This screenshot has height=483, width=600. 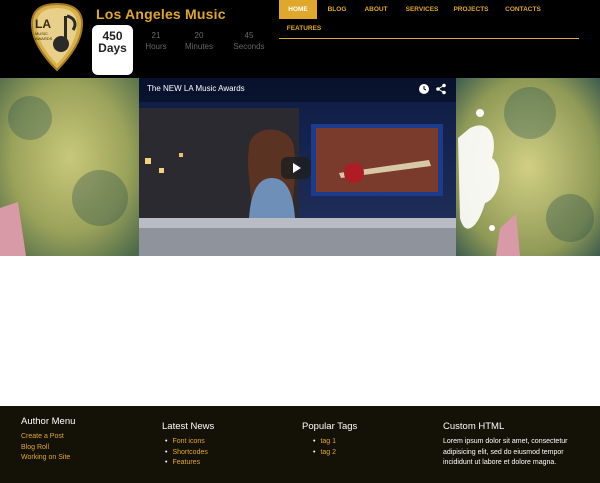 I want to click on footer-link-blog-roll: Blog Roll, so click(x=48, y=448).